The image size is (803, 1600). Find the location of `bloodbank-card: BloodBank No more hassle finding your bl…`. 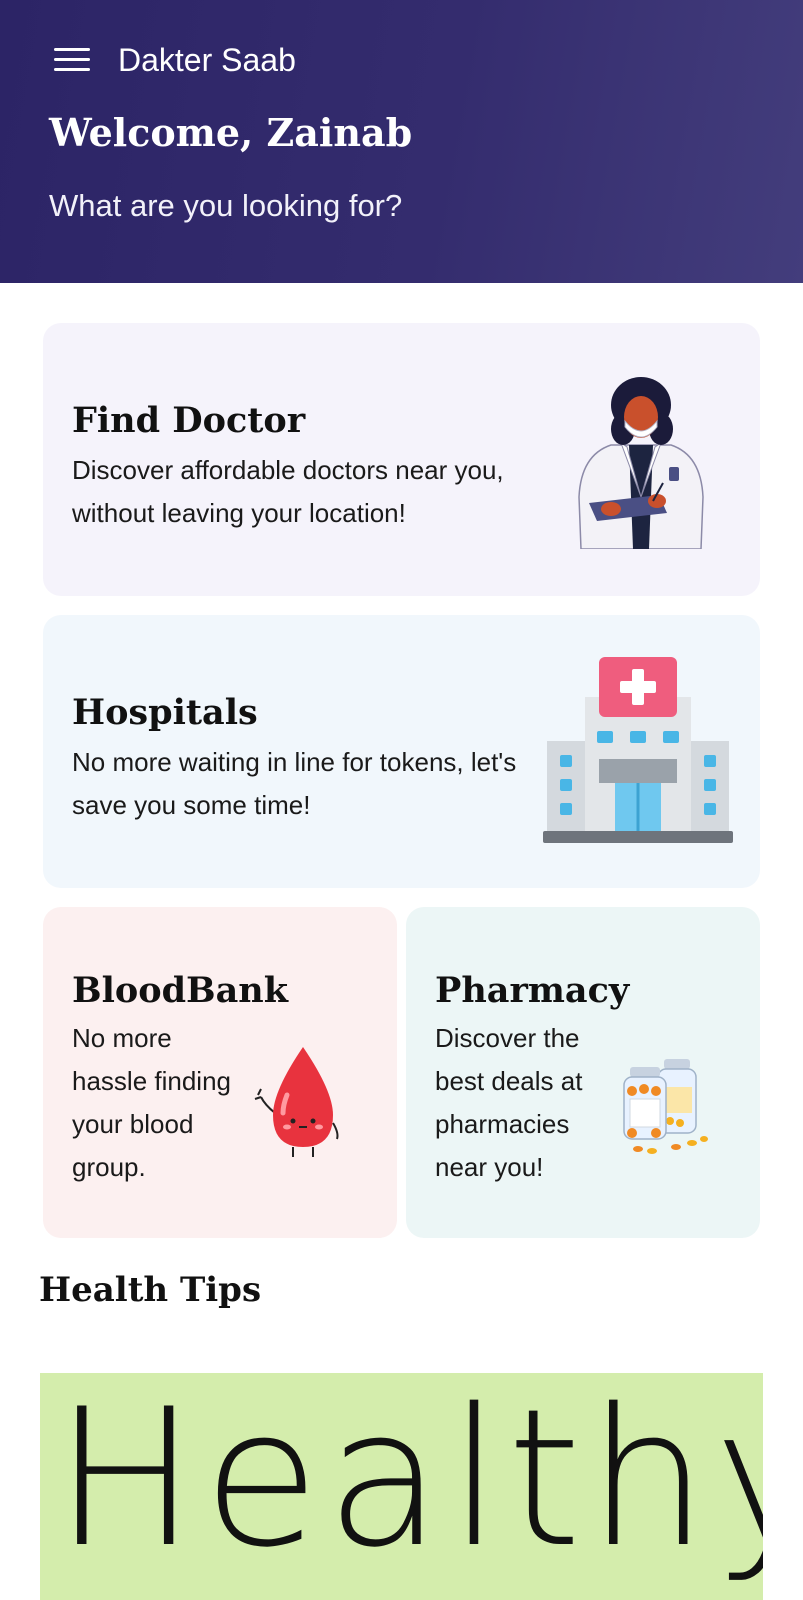

bloodbank-card: BloodBank No more hassle finding your bl… is located at coordinates (220, 1072).